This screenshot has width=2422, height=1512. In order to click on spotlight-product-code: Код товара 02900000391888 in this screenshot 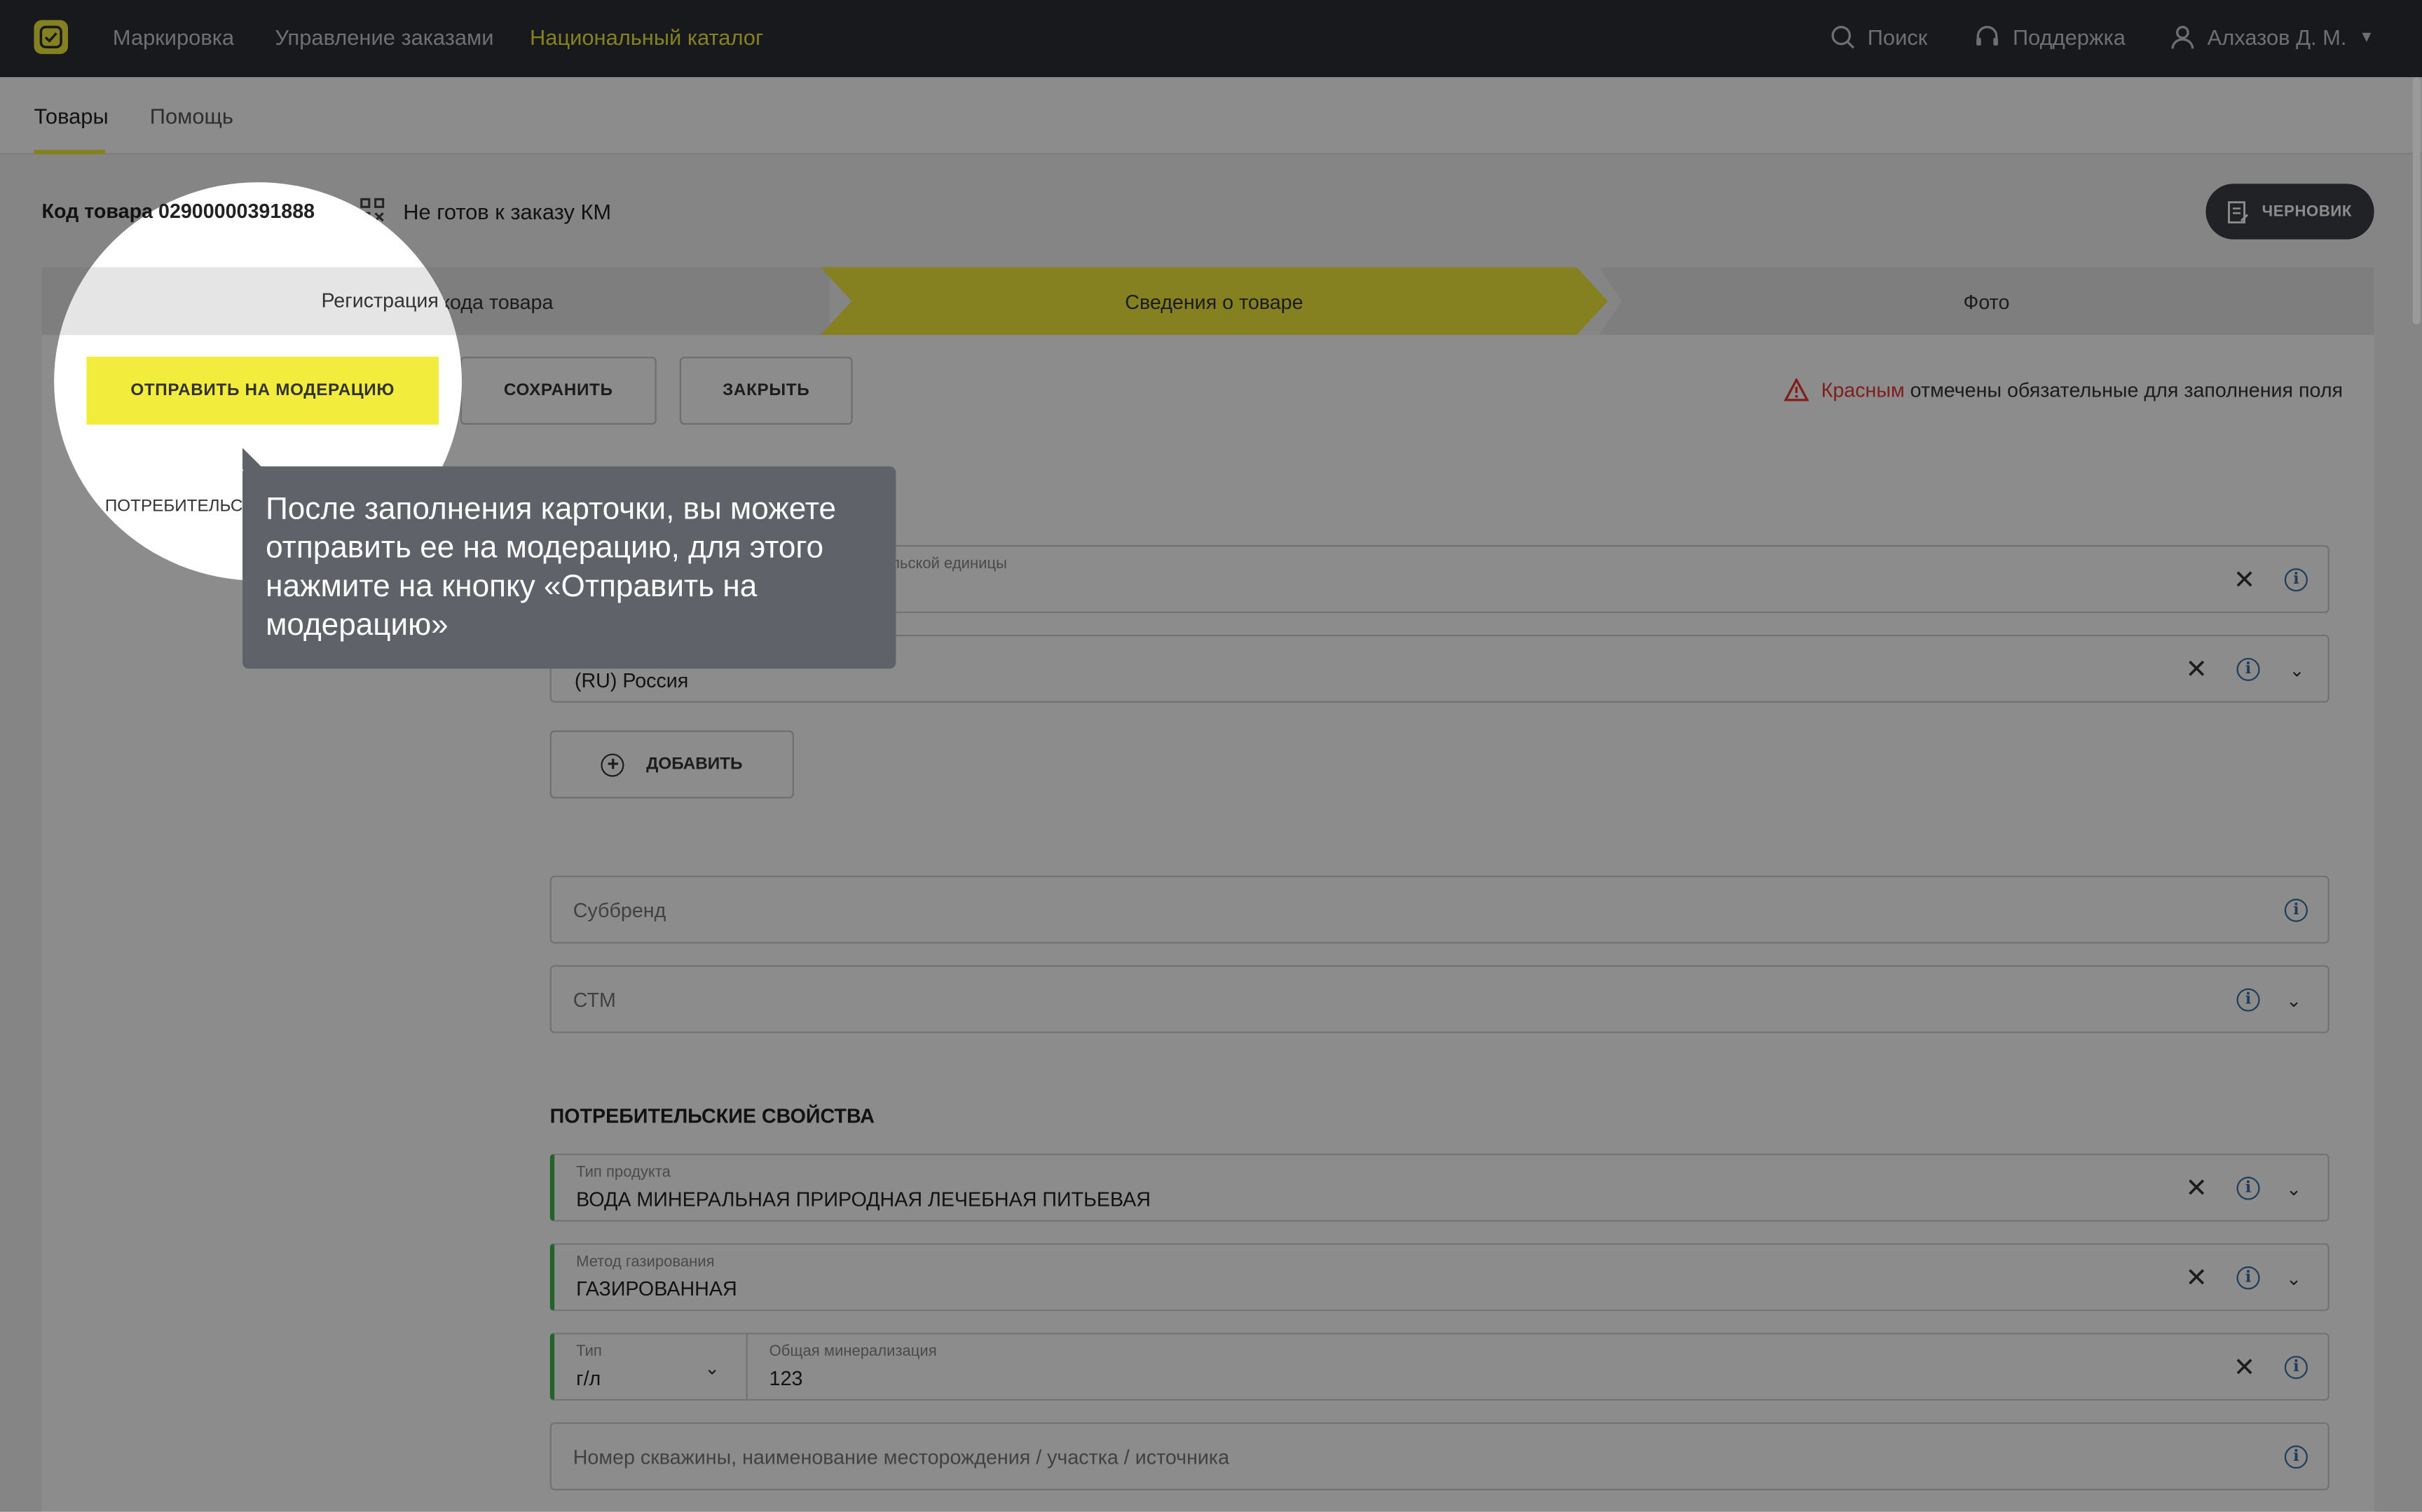, I will do `click(185, 211)`.